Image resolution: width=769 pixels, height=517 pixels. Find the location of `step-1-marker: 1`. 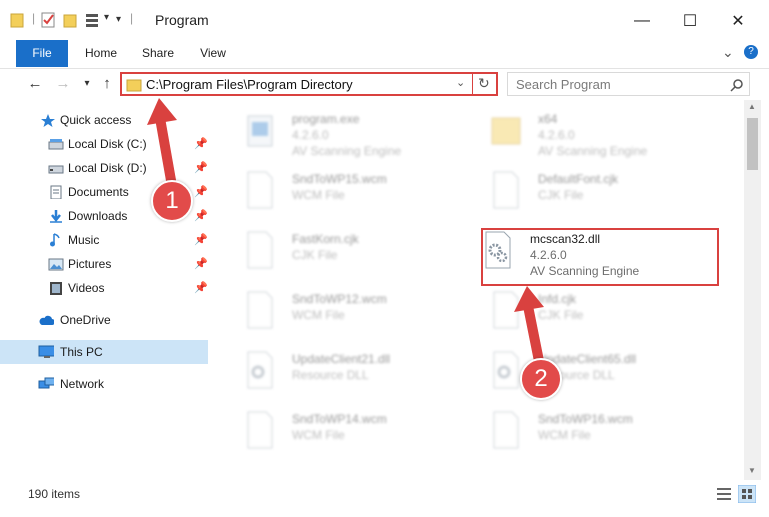

step-1-marker: 1 is located at coordinates (172, 201).